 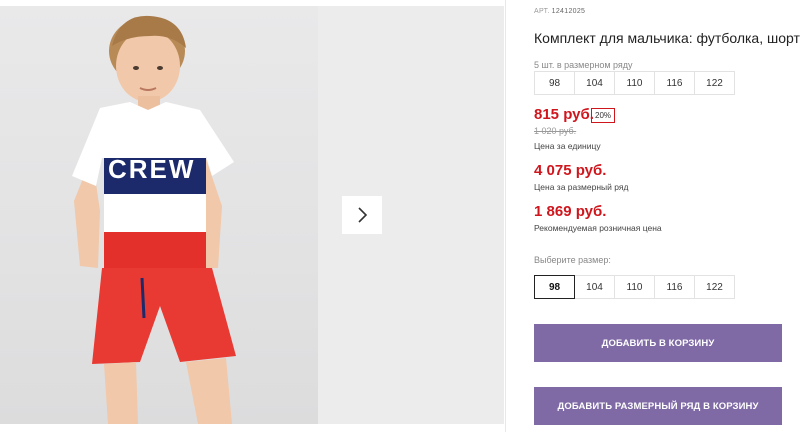 I want to click on divider, so click(x=505, y=216).